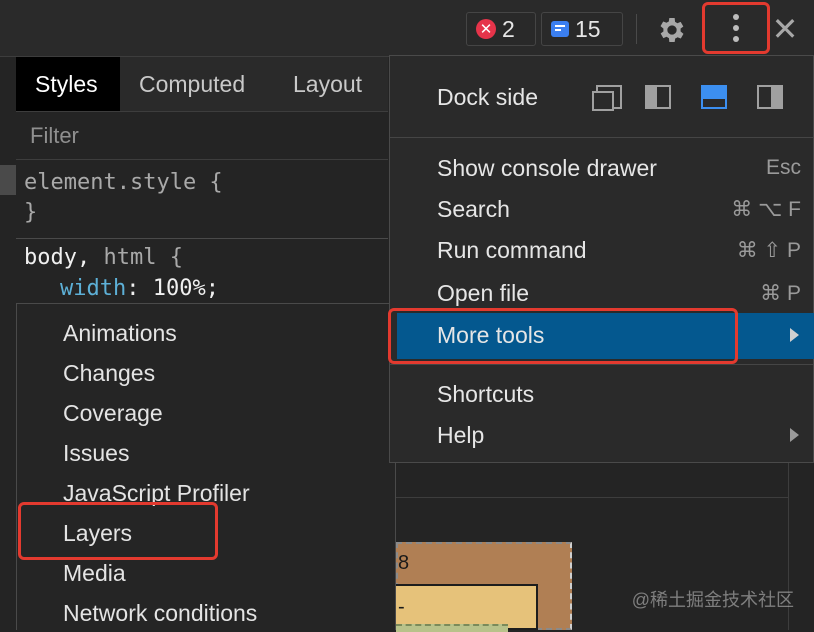 The image size is (814, 632). What do you see at coordinates (118, 531) in the screenshot?
I see `layers-annotation-outline` at bounding box center [118, 531].